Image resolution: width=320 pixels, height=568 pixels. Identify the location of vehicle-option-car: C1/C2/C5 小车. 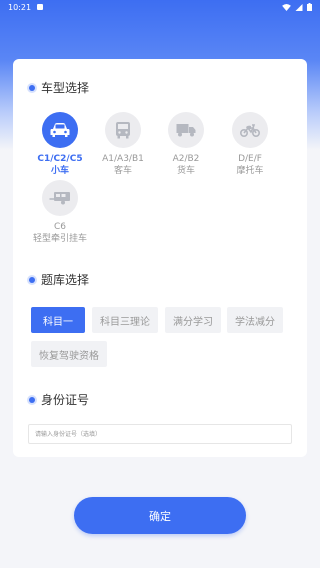
(60, 144).